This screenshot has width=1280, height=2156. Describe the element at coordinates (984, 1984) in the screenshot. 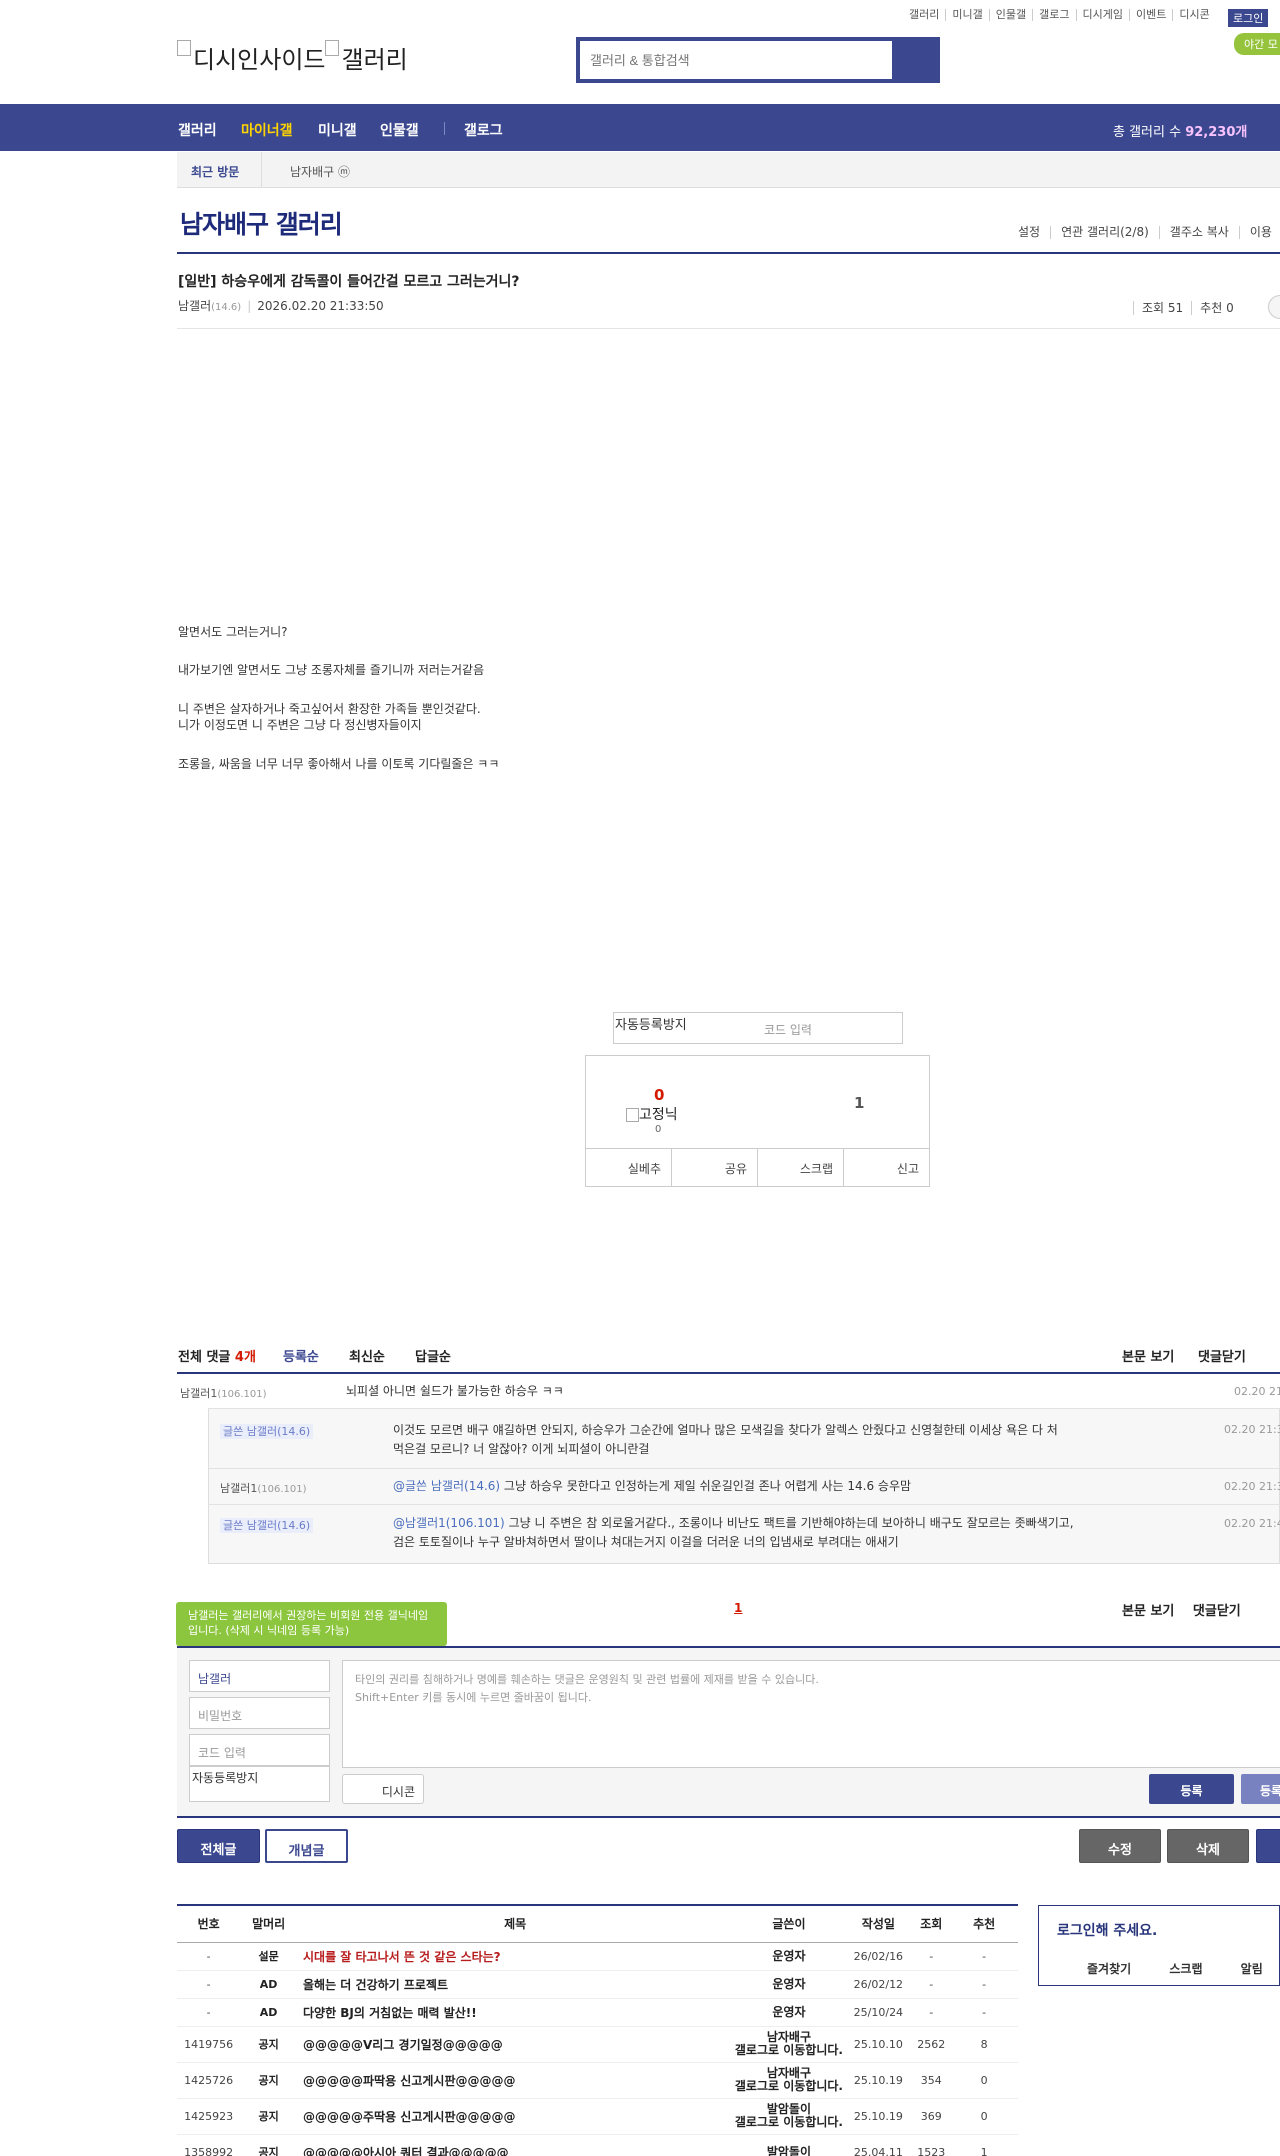

I see `row-recommend: -` at that location.